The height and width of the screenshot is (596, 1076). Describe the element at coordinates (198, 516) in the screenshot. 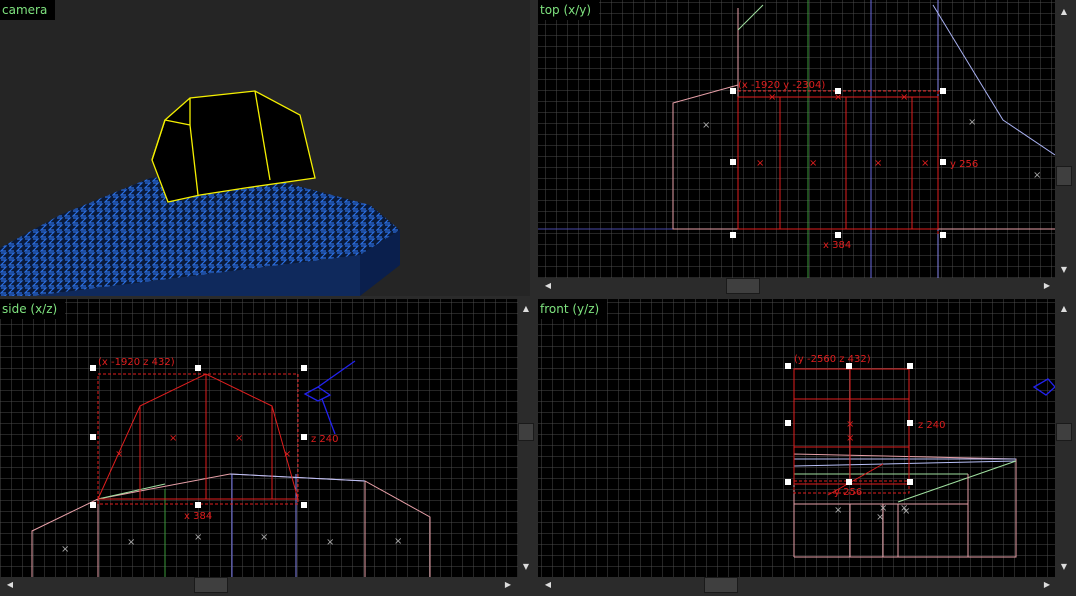

I see `side-width-label: x 384` at that location.